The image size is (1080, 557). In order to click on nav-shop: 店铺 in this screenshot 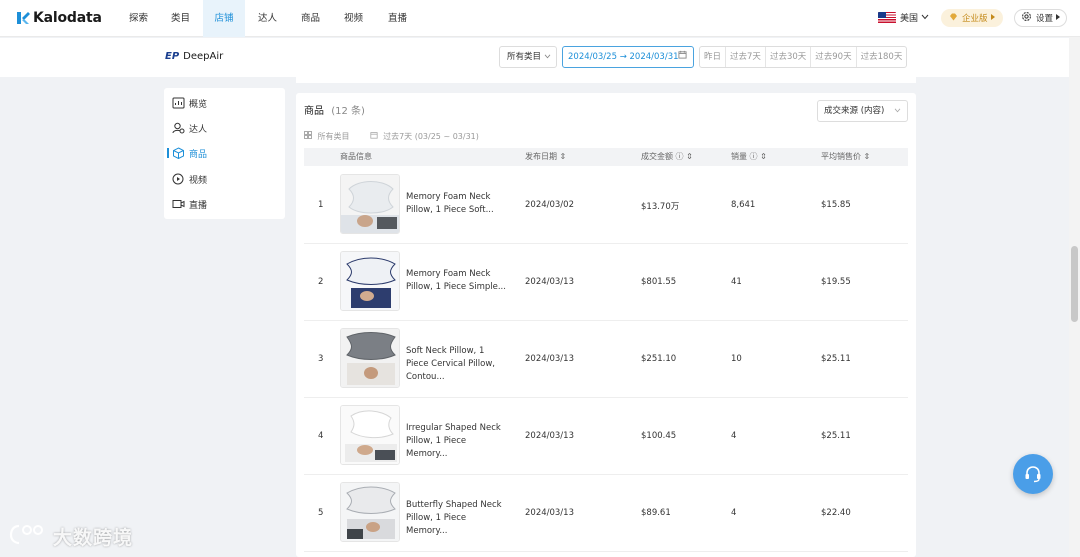, I will do `click(224, 18)`.